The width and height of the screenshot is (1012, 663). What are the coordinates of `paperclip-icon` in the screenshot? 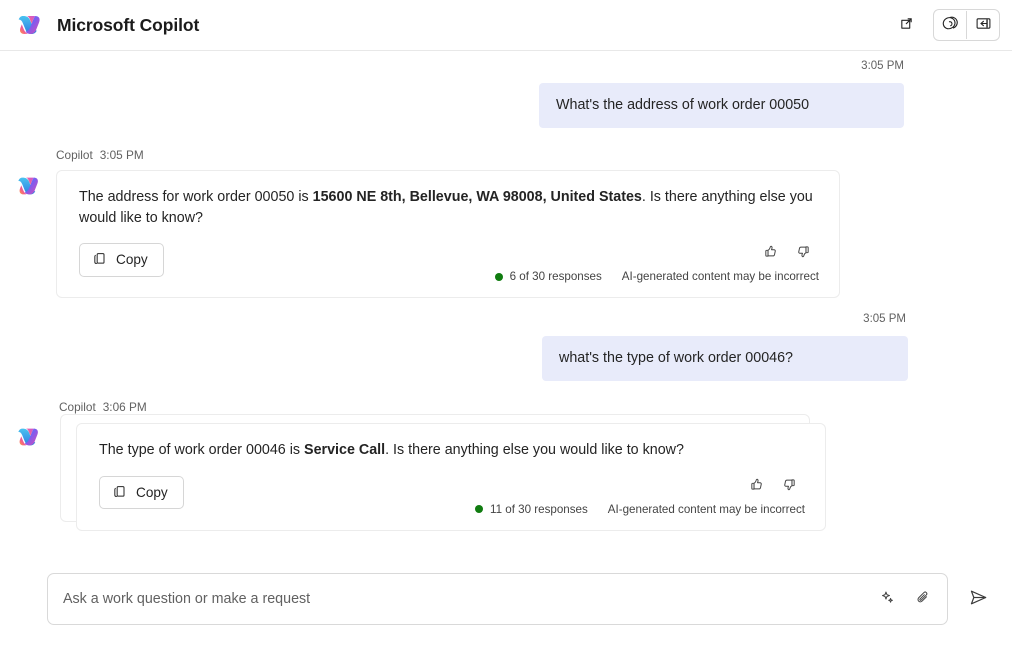 It's located at (923, 599).